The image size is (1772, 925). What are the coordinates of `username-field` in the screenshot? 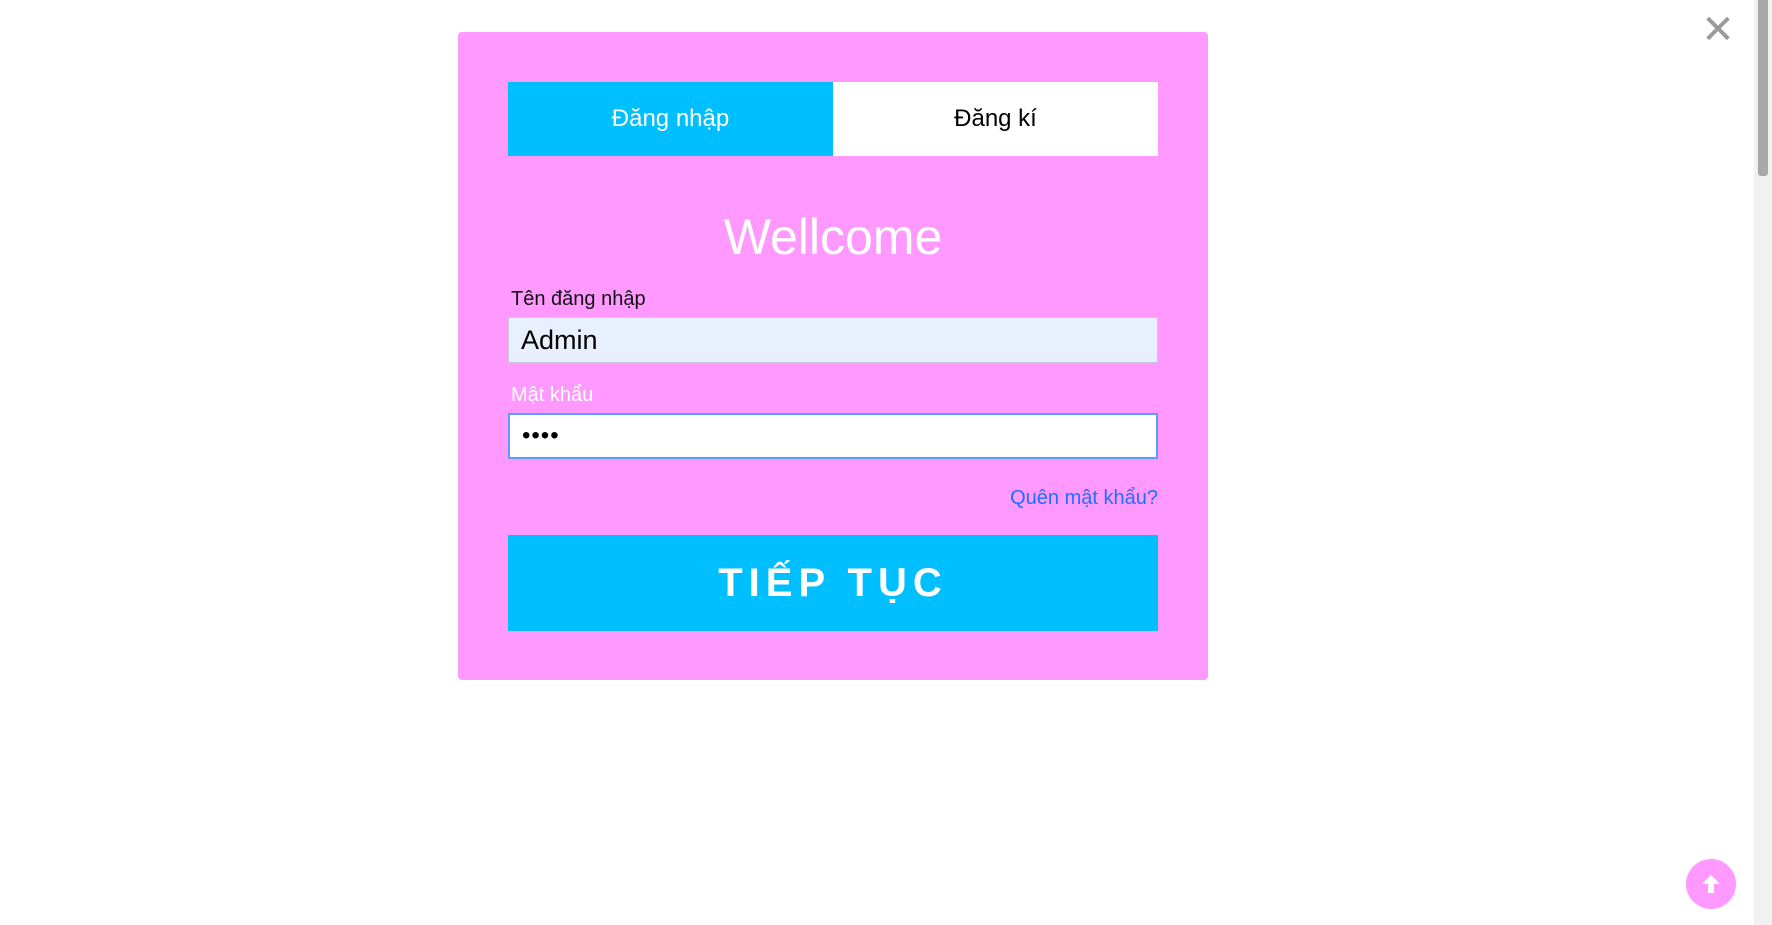 It's located at (833, 340).